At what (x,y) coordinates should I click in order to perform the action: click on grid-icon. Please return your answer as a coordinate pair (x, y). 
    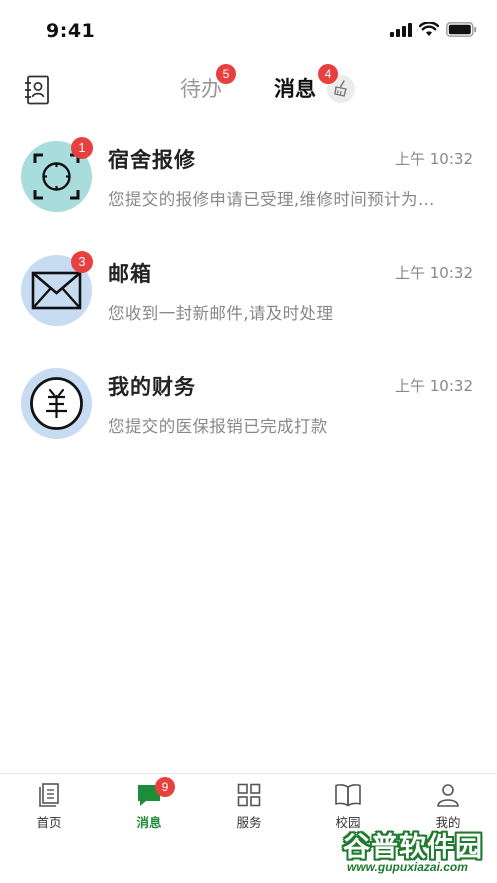
    Looking at the image, I should click on (249, 795).